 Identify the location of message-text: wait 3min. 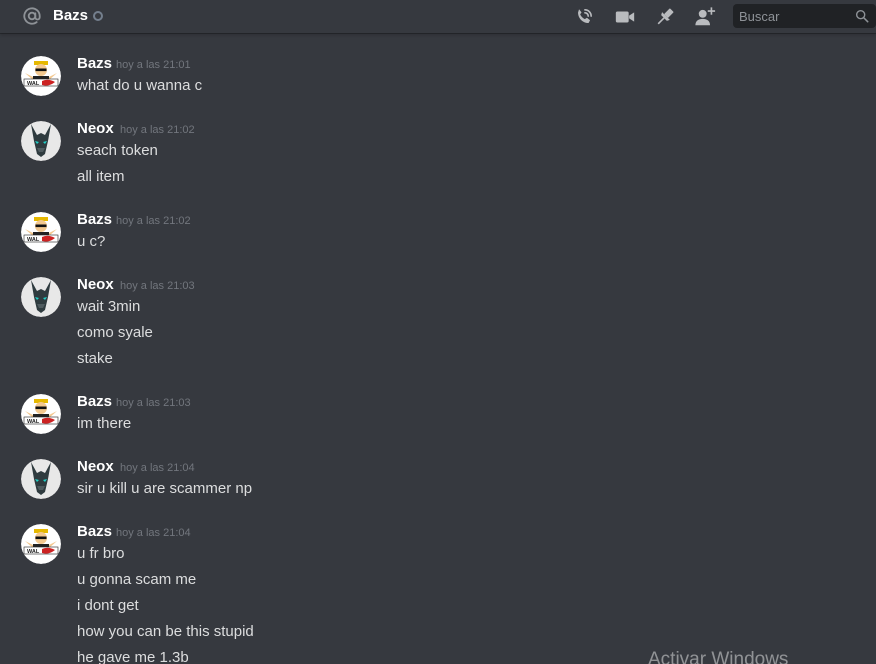
(109, 306).